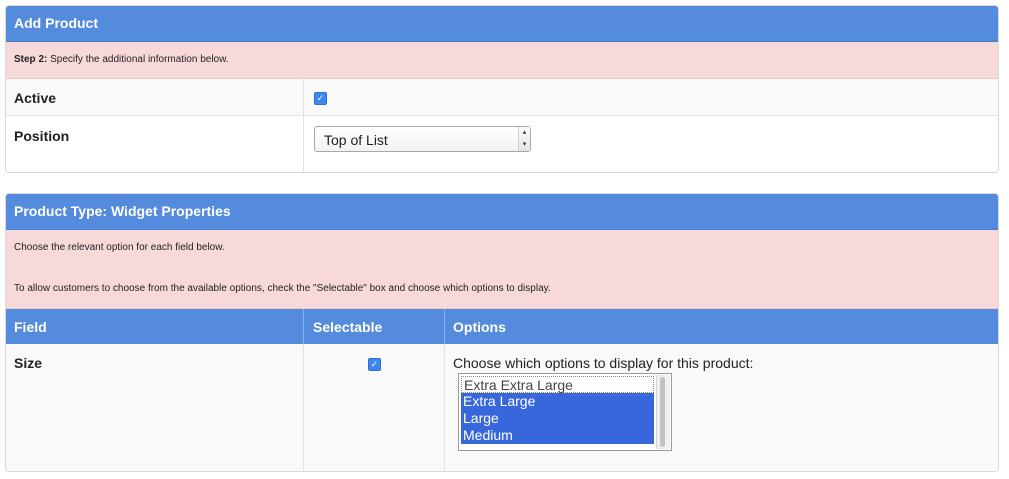  Describe the element at coordinates (557, 435) in the screenshot. I see `listbox-option: Medium` at that location.